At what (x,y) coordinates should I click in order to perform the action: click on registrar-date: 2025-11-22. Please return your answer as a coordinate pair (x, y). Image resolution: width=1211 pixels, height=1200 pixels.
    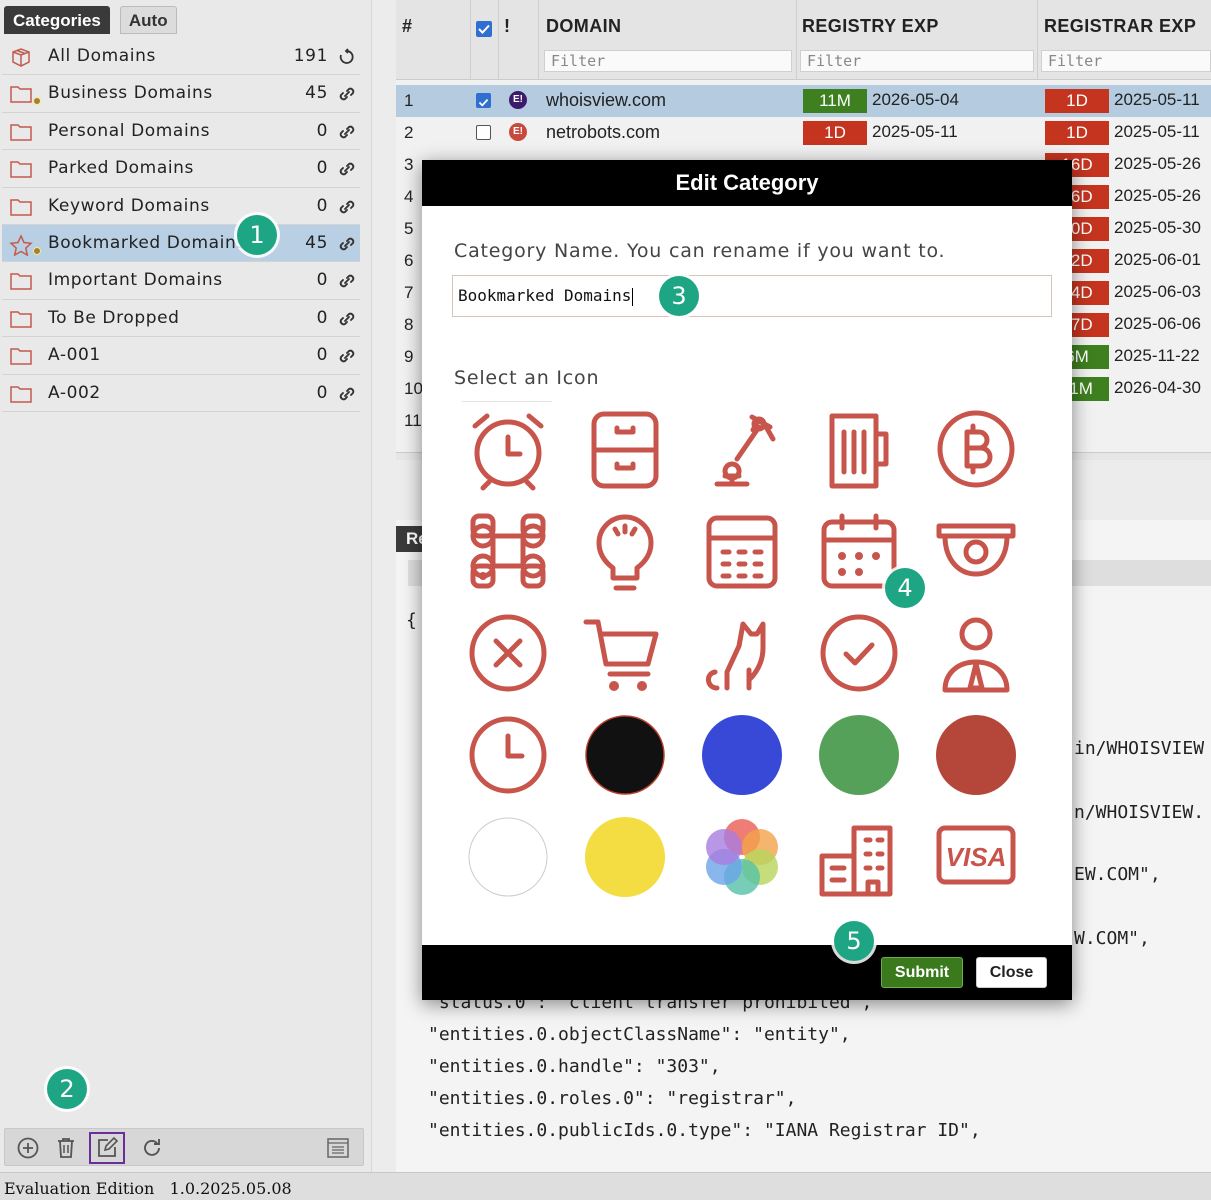
    Looking at the image, I should click on (1157, 355).